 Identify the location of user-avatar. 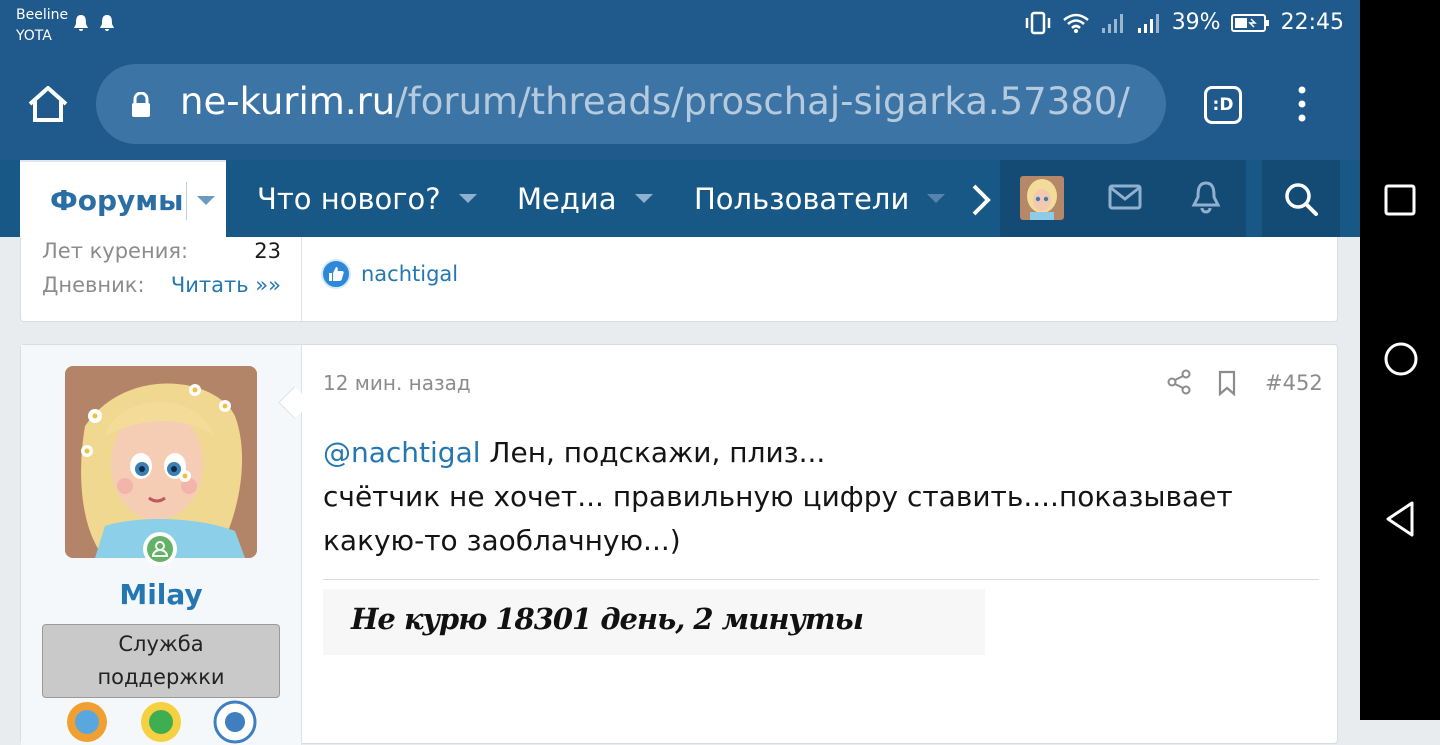
(1042, 198).